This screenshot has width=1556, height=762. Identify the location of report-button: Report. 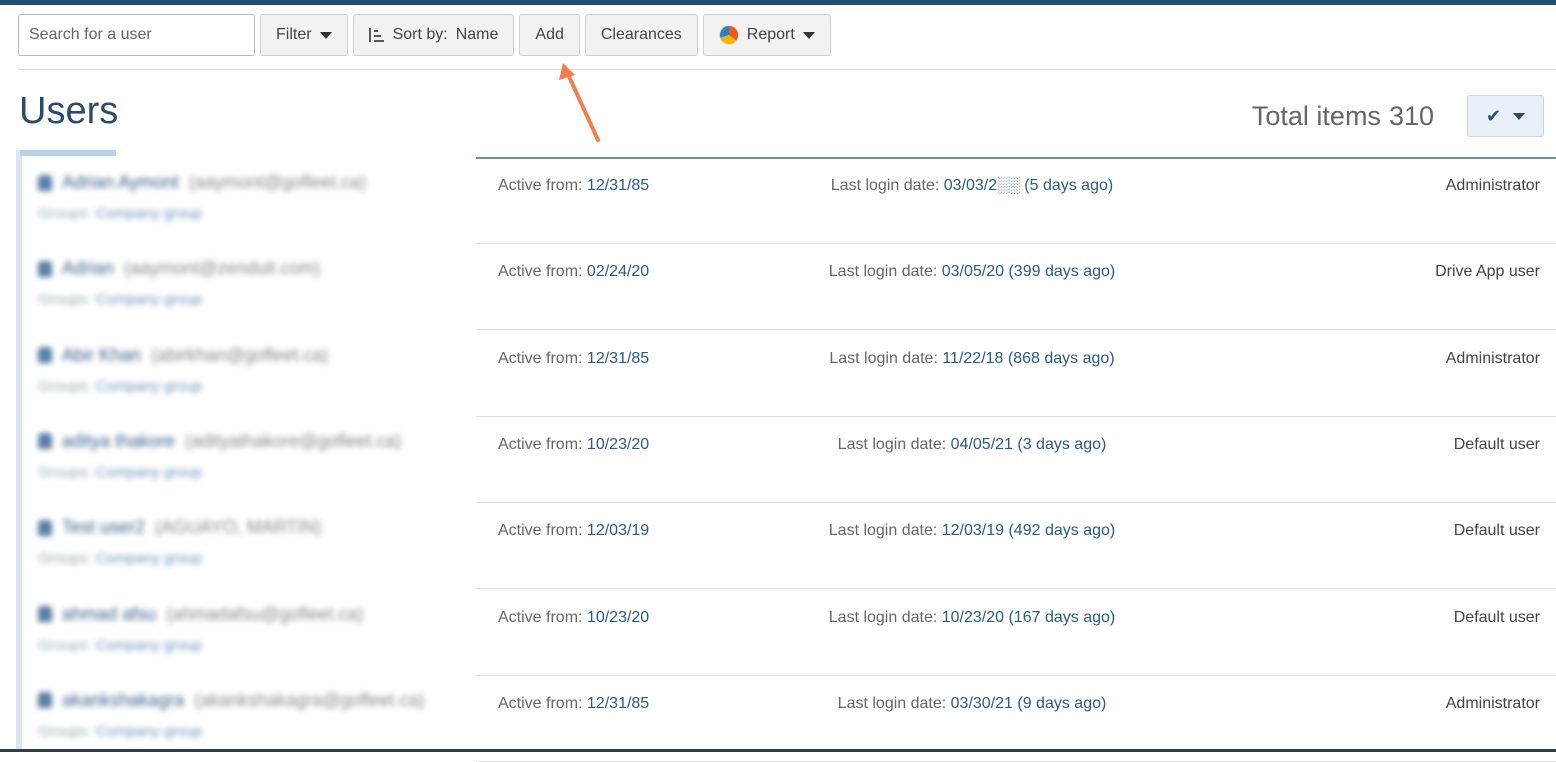
(766, 35).